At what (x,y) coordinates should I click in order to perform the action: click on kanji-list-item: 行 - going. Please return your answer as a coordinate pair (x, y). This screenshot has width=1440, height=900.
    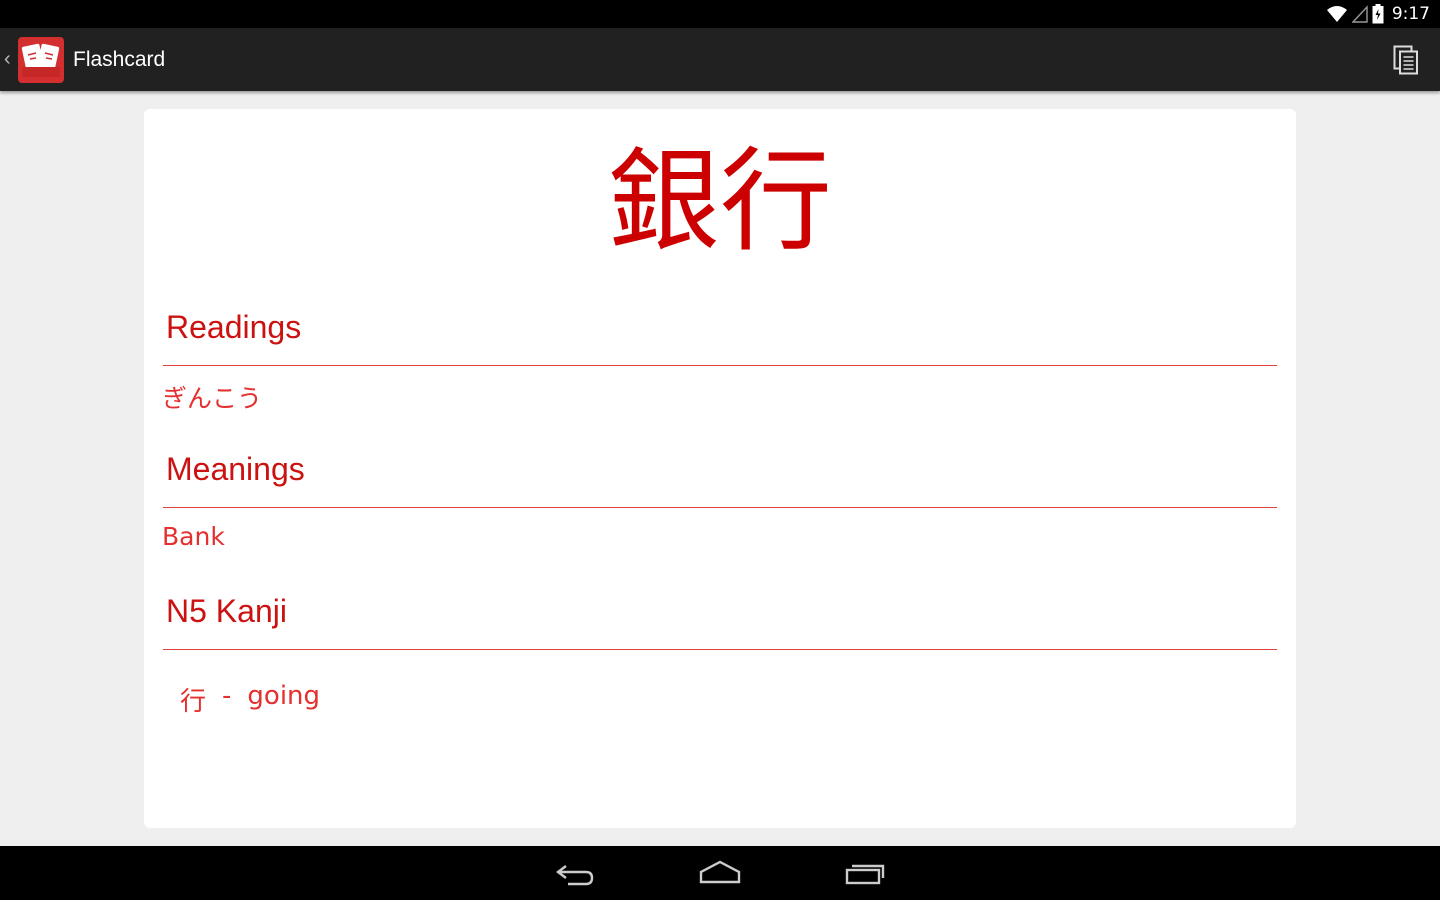
    Looking at the image, I should click on (250, 699).